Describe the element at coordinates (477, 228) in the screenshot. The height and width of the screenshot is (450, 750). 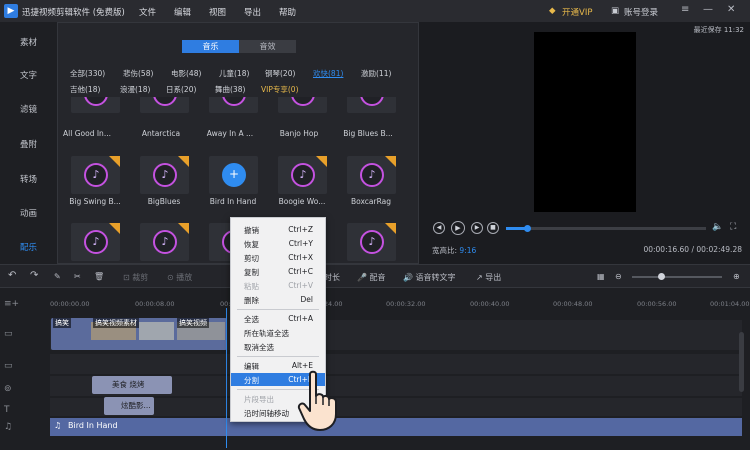
I see `next-frame-button: ▶` at that location.